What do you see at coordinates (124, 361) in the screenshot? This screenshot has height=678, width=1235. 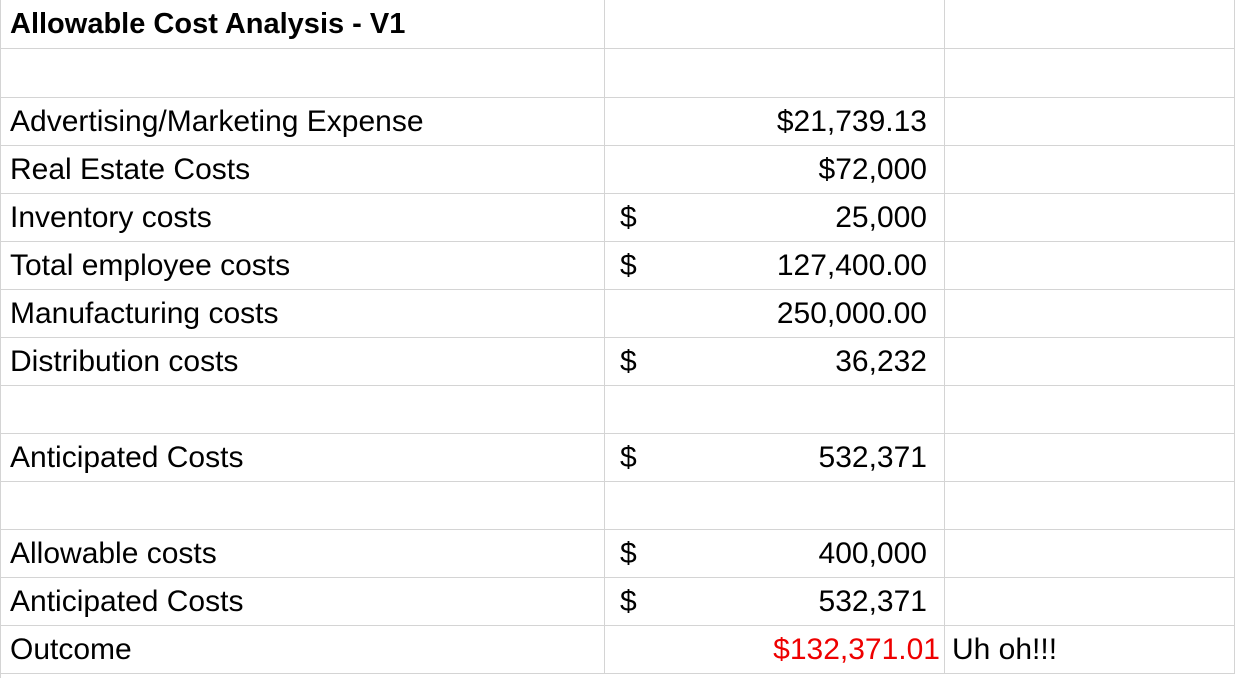 I see `item-label: Distribution costs` at bounding box center [124, 361].